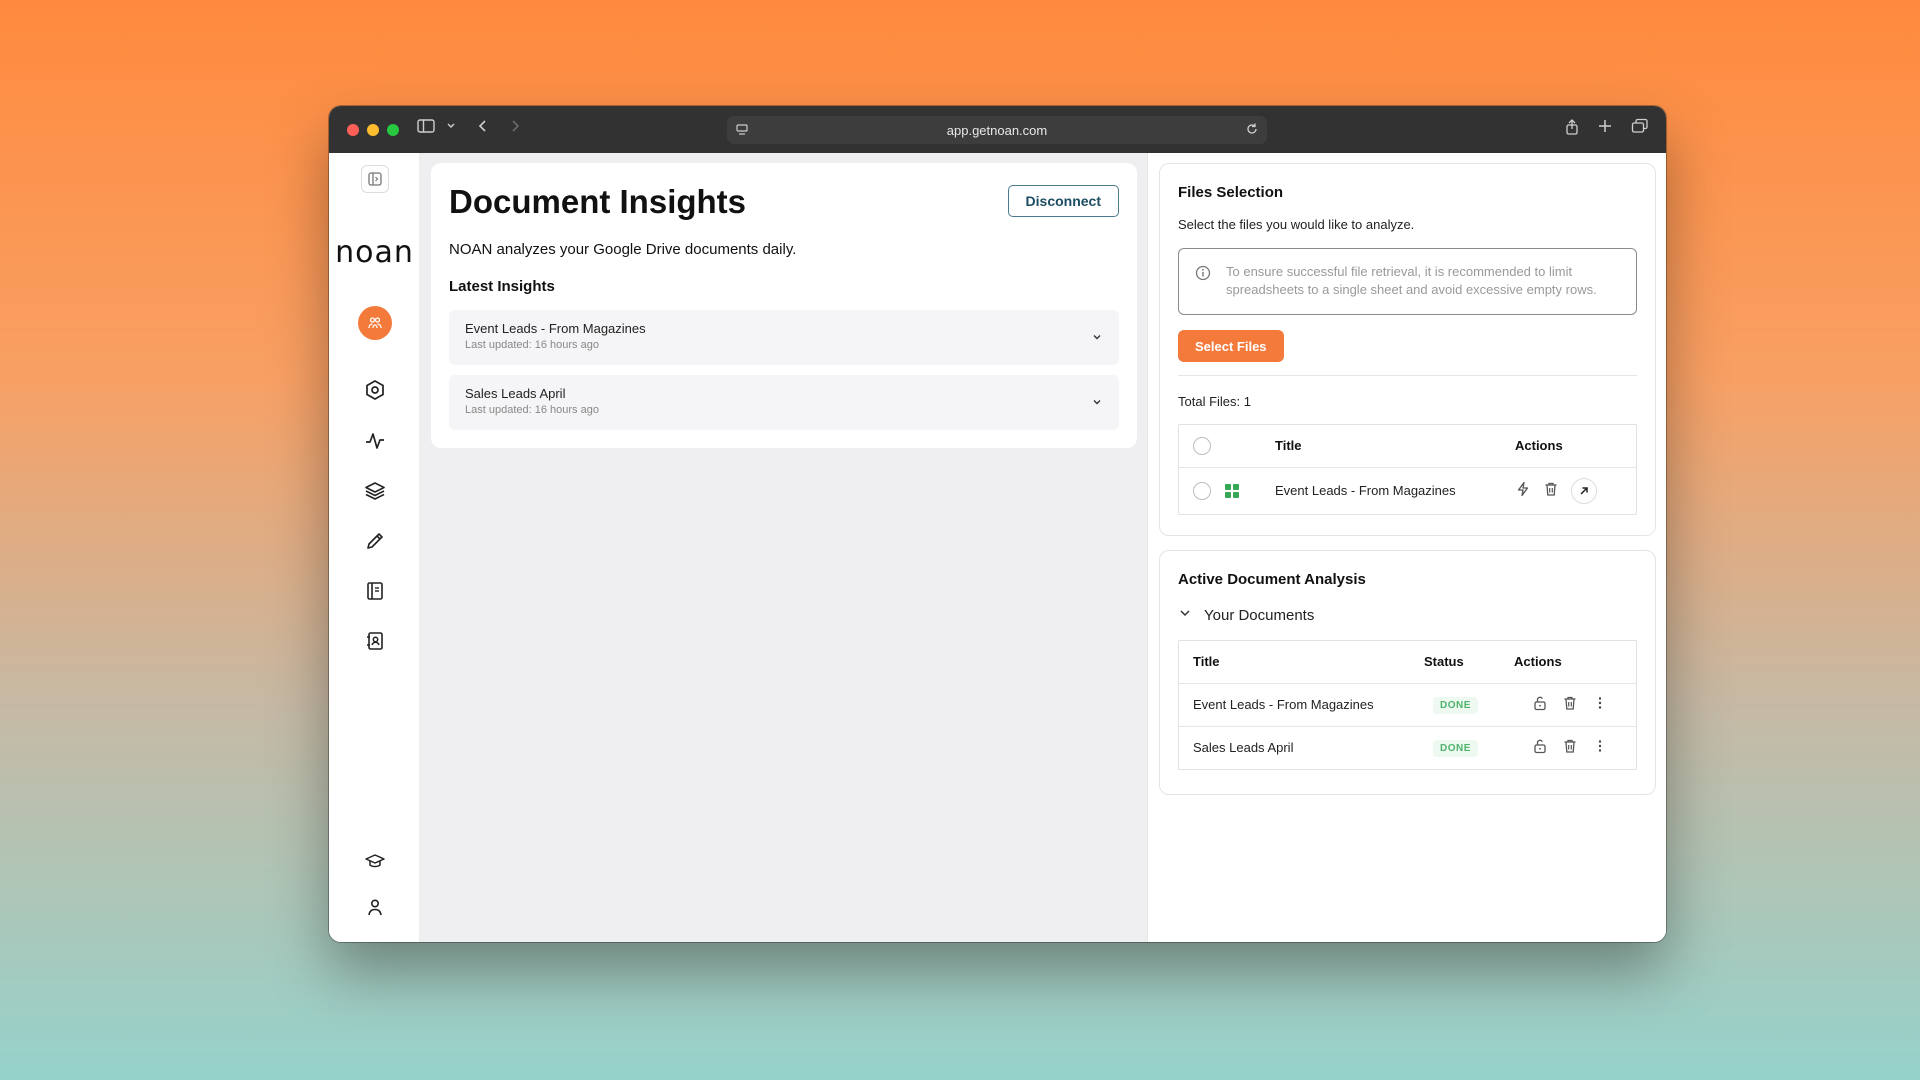 The width and height of the screenshot is (1920, 1080). I want to click on lightning-icon, so click(1523, 490).